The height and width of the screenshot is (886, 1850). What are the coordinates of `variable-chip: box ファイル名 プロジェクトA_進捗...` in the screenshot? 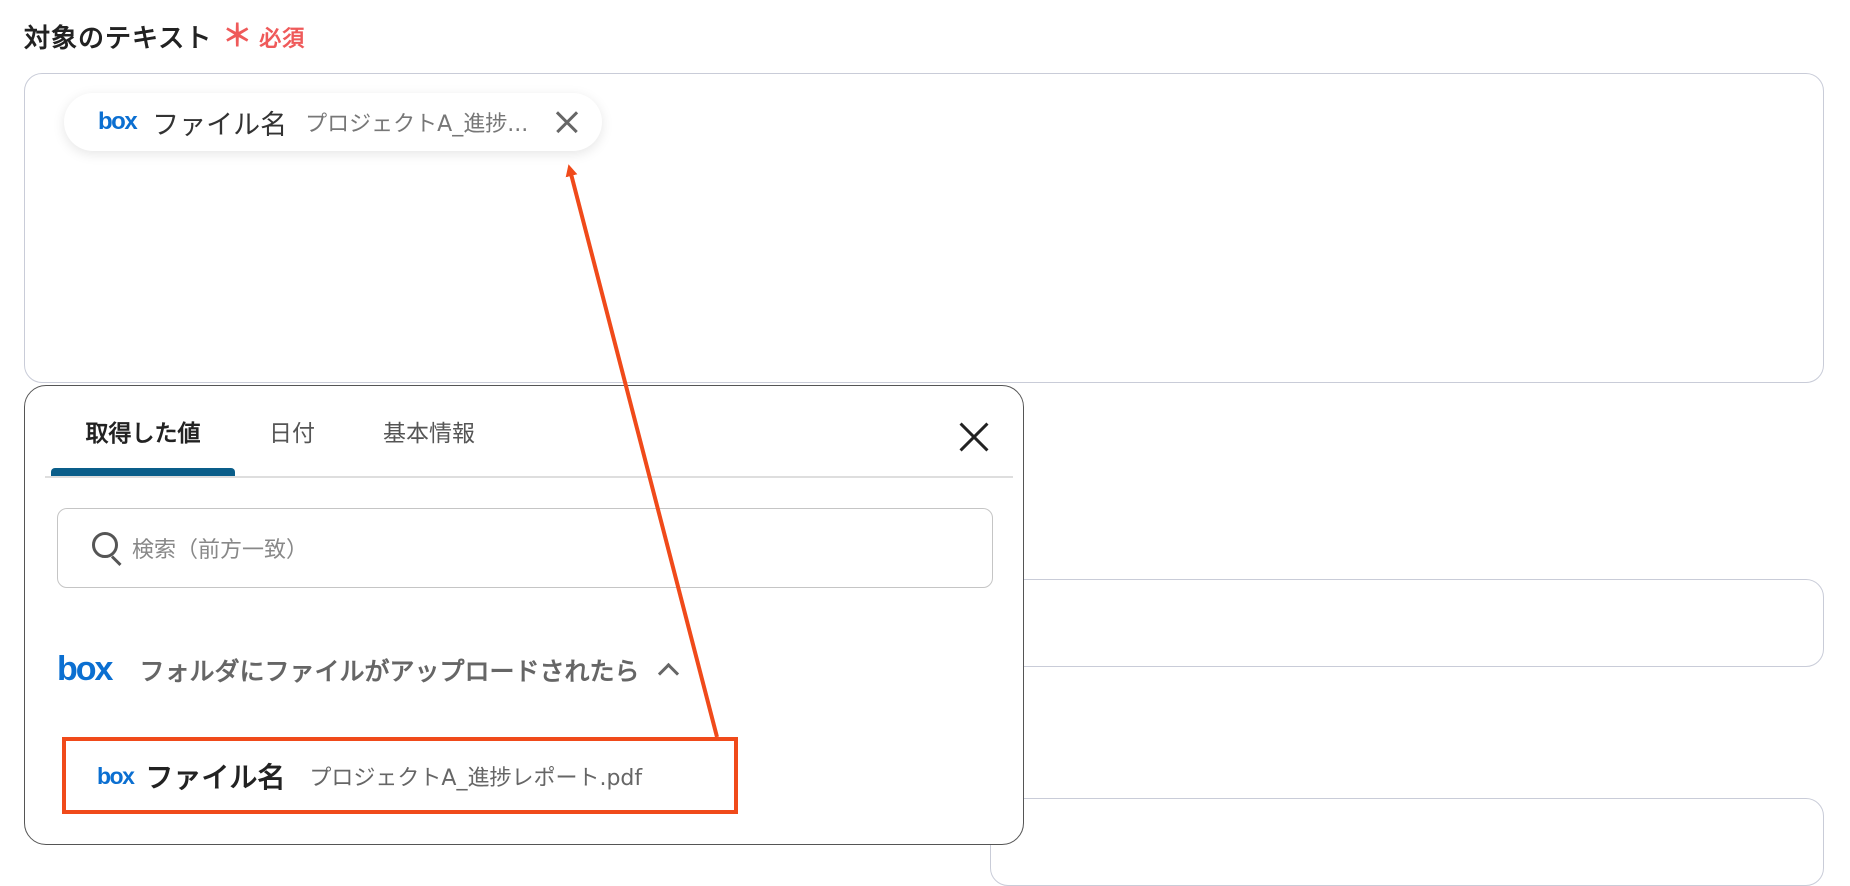 It's located at (333, 122).